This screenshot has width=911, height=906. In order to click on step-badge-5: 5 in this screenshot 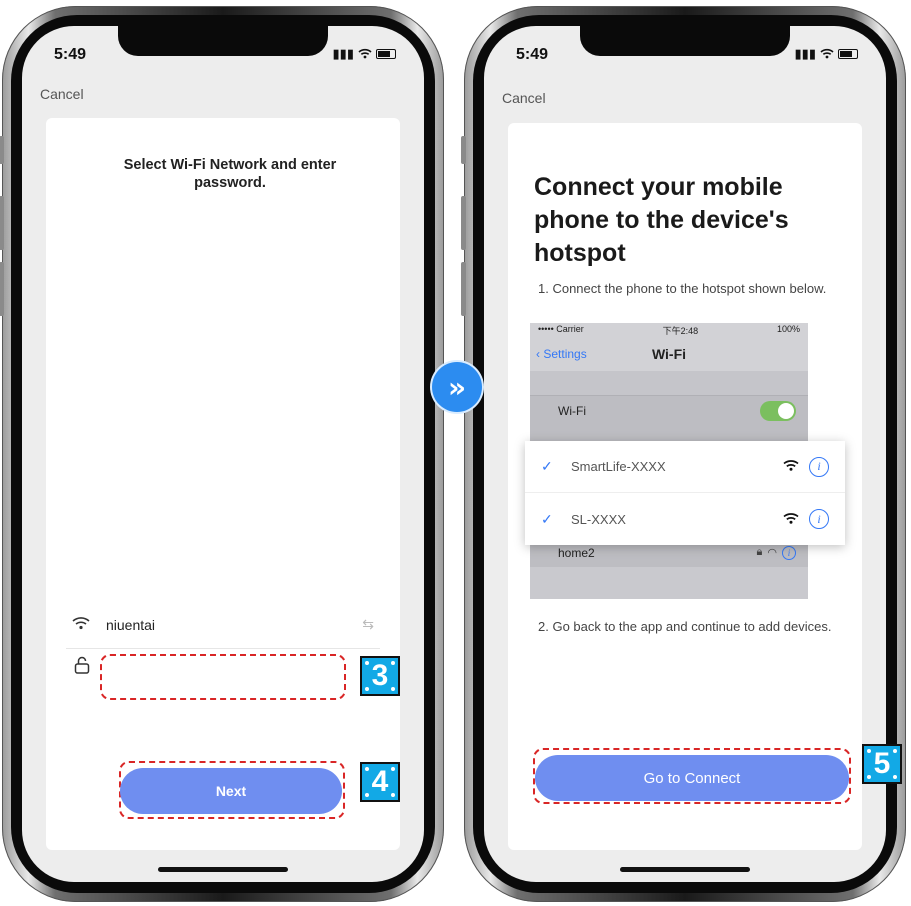, I will do `click(882, 764)`.